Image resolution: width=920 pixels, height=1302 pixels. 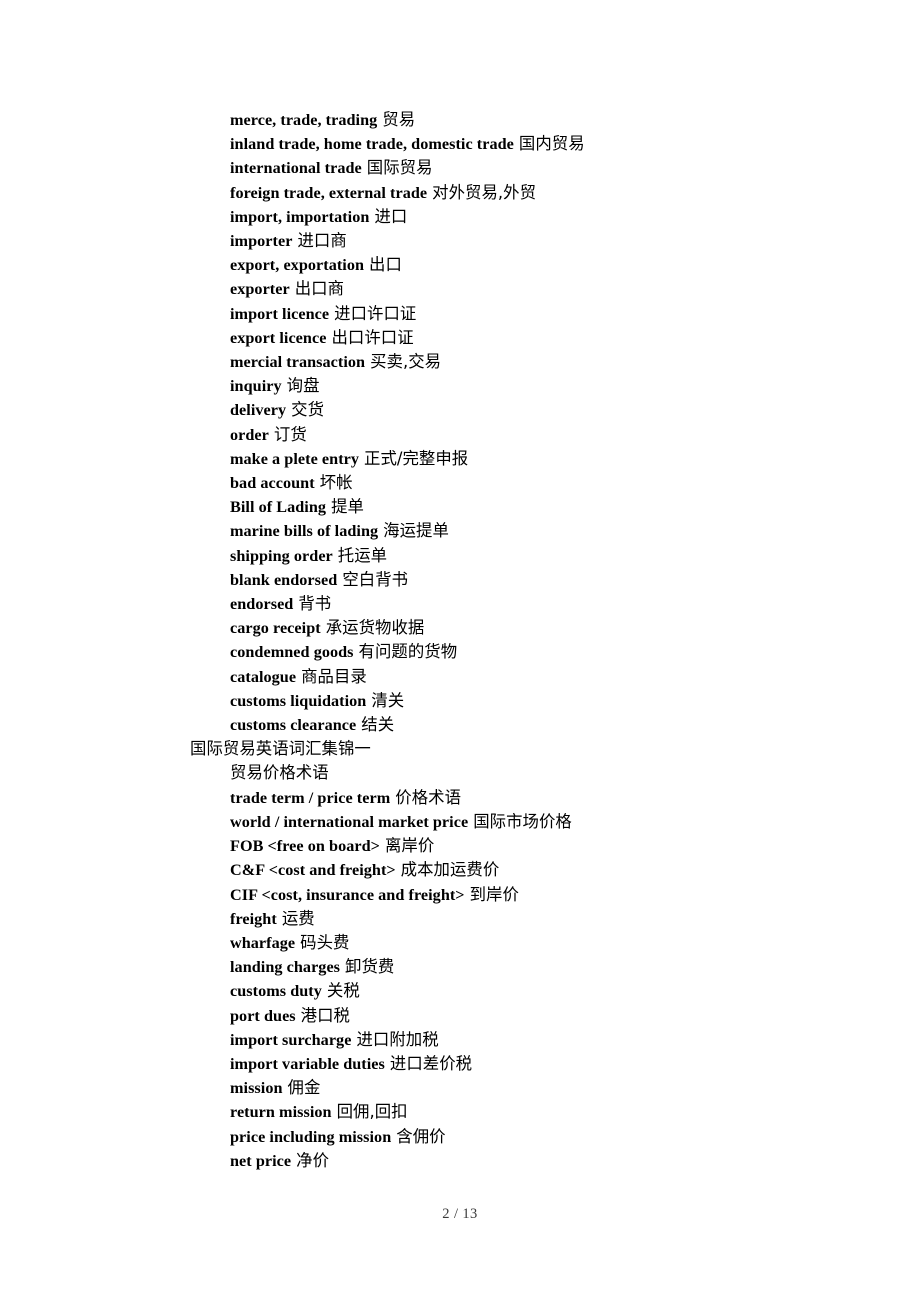 What do you see at coordinates (540, 967) in the screenshot?
I see `vocabulary-entry: landing charges 卸货费` at bounding box center [540, 967].